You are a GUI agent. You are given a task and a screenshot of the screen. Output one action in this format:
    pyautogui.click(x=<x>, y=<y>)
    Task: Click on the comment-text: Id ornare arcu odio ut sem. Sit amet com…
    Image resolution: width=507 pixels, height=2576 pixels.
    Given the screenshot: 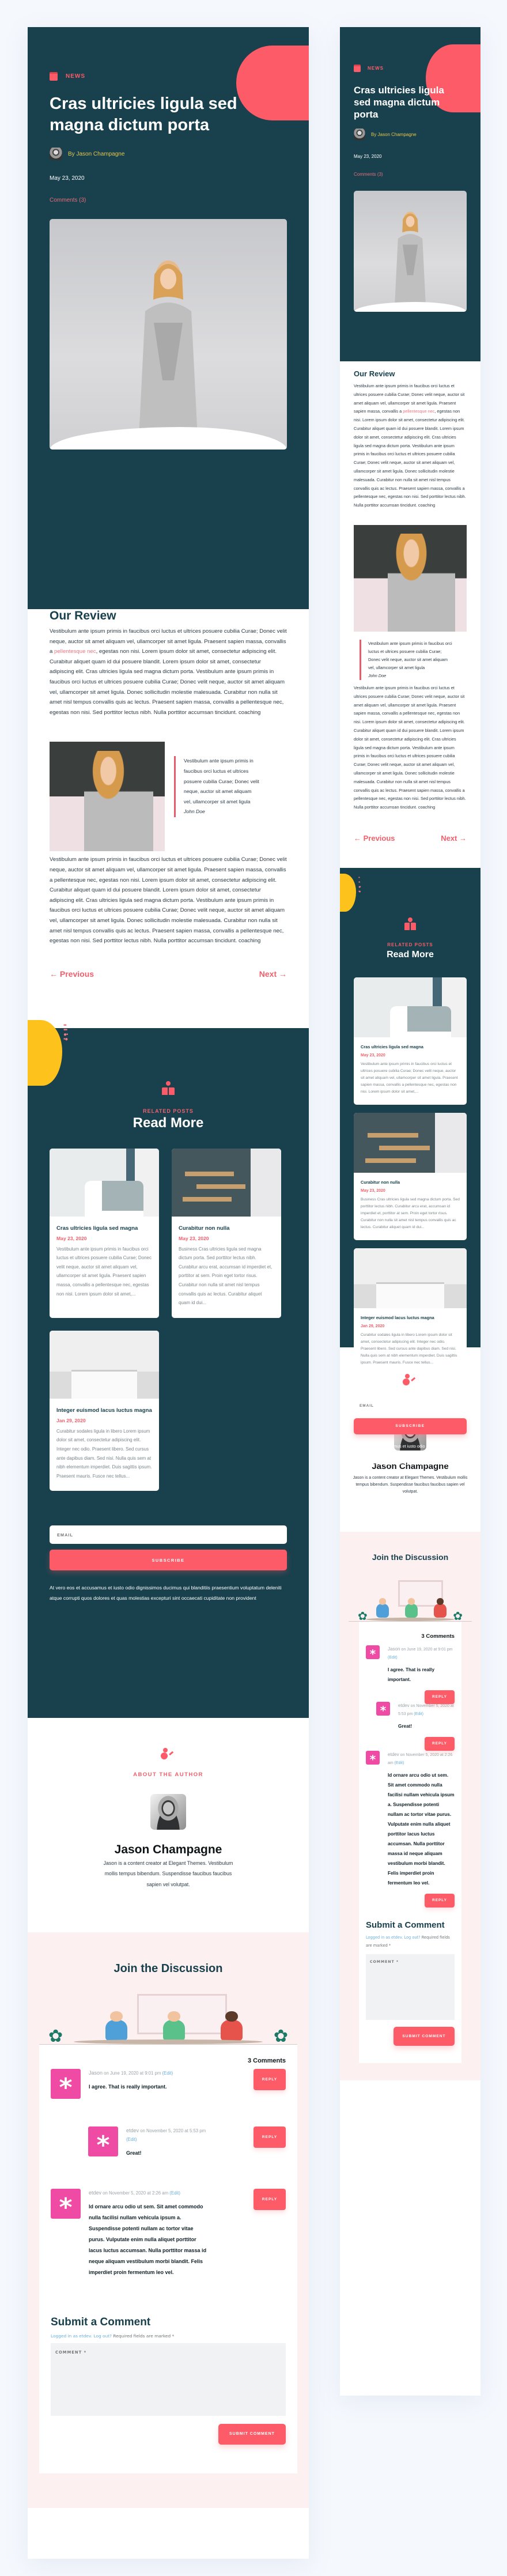 What is the action you would take?
    pyautogui.click(x=148, y=2239)
    